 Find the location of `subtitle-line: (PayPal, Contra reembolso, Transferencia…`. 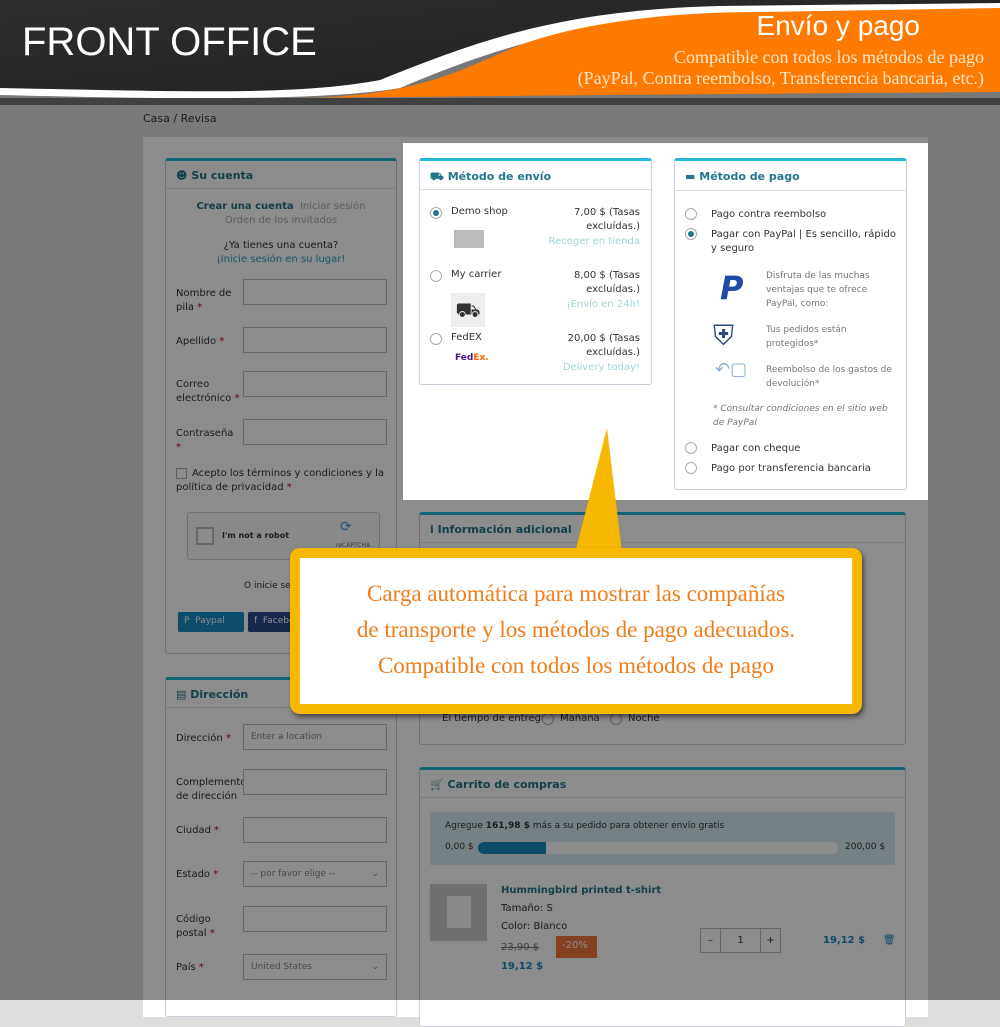

subtitle-line: (PayPal, Contra reembolso, Transferencia… is located at coordinates (780, 78).